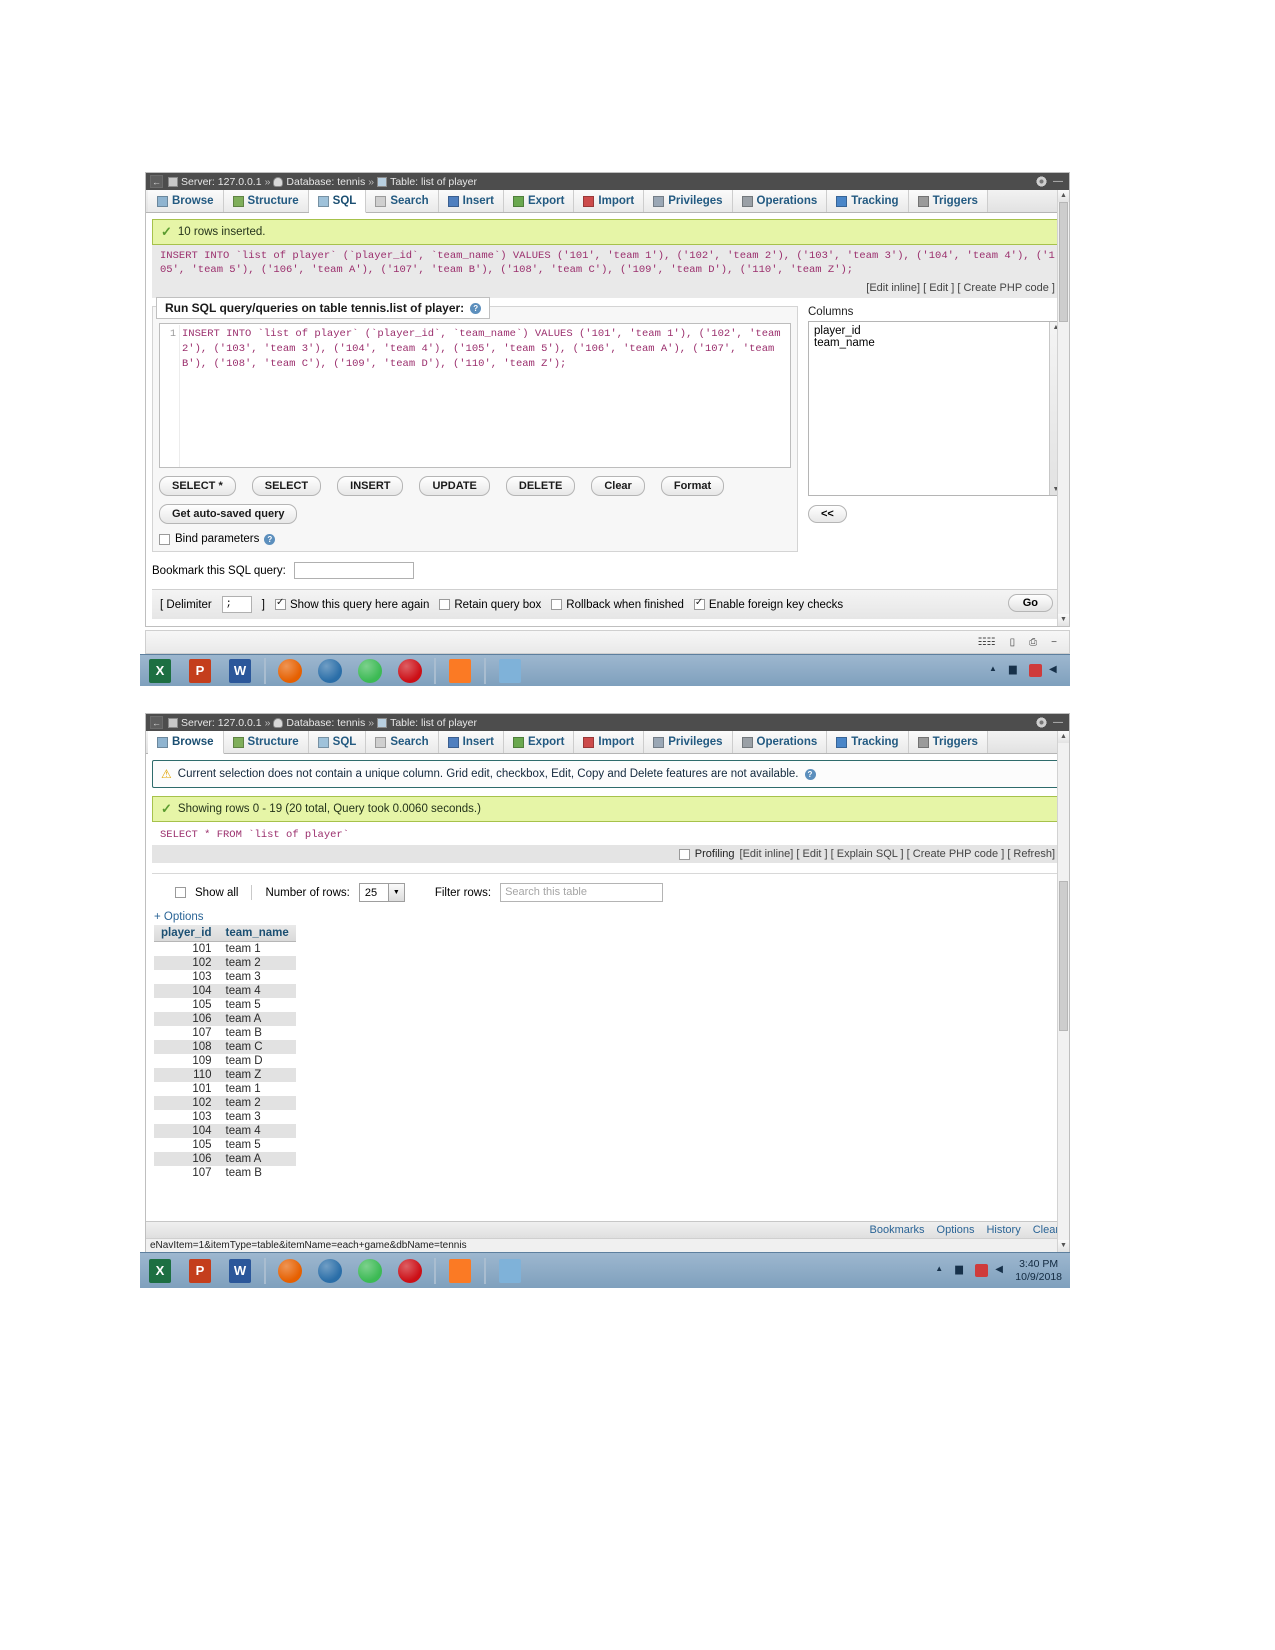 The height and width of the screenshot is (1650, 1275). I want to click on panel-scrollbar: ▲ ▼, so click(1063, 408).